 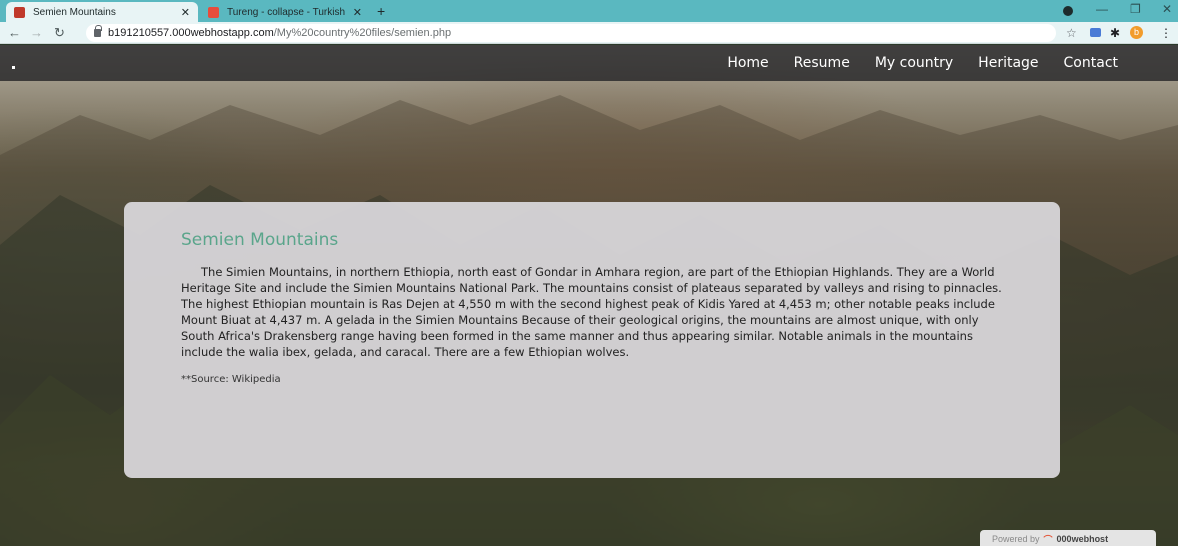 I want to click on tureng-favicon-icon, so click(x=213, y=12).